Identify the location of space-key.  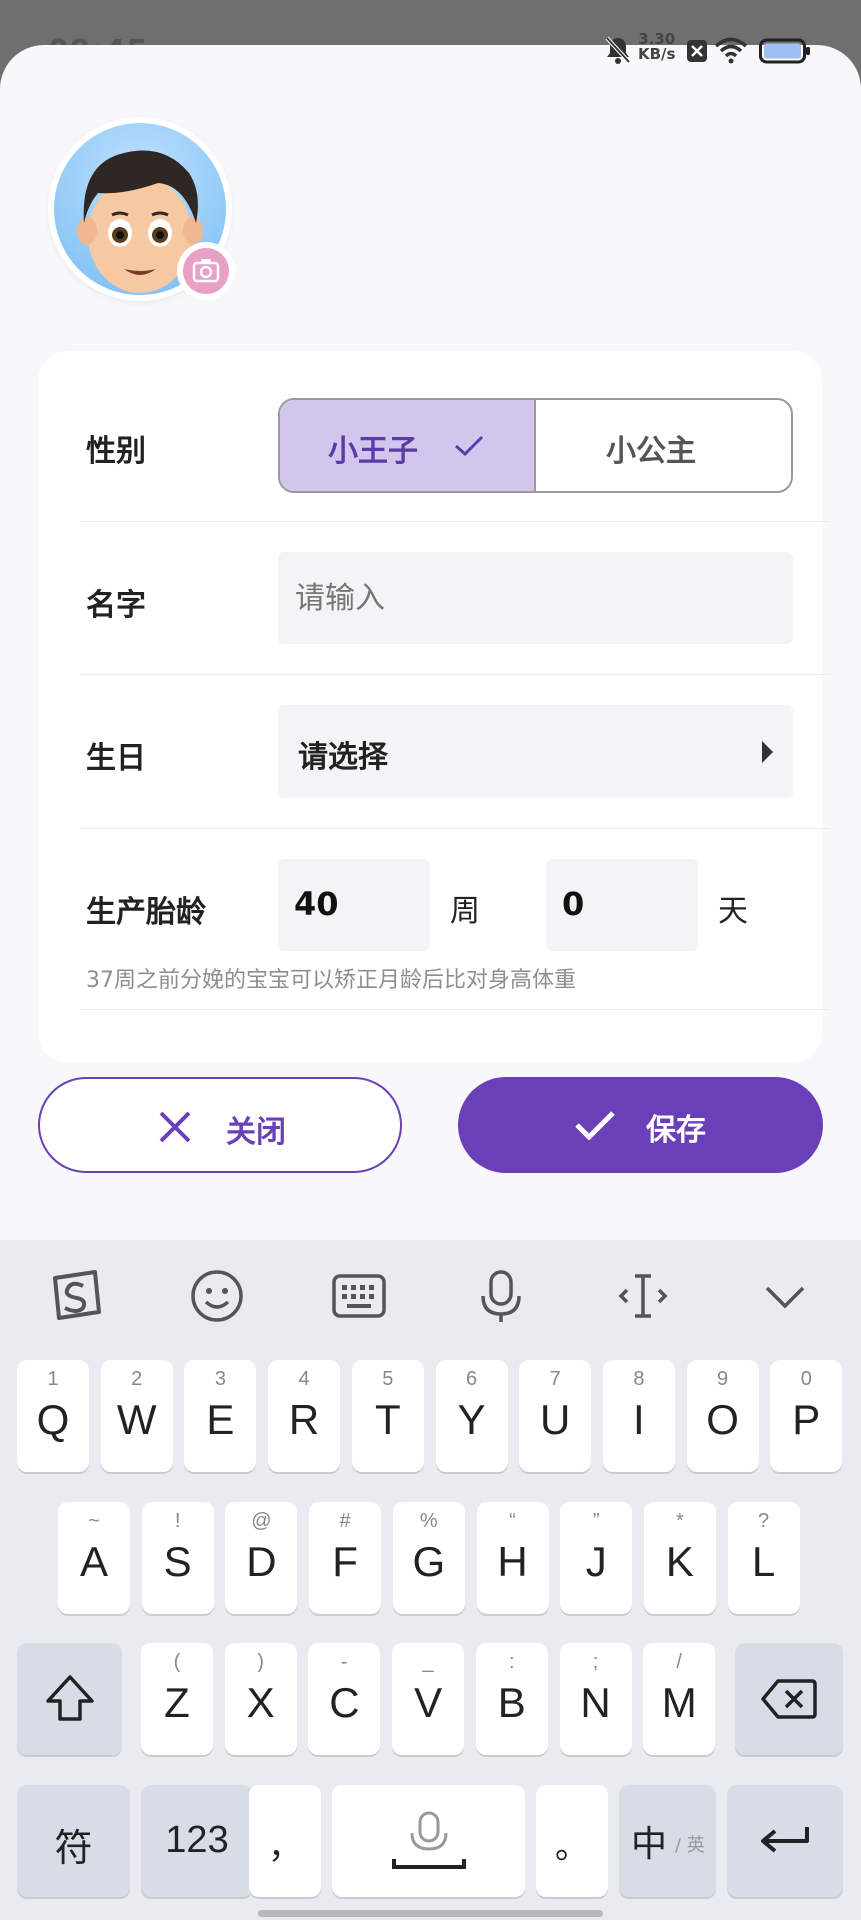
(428, 1841).